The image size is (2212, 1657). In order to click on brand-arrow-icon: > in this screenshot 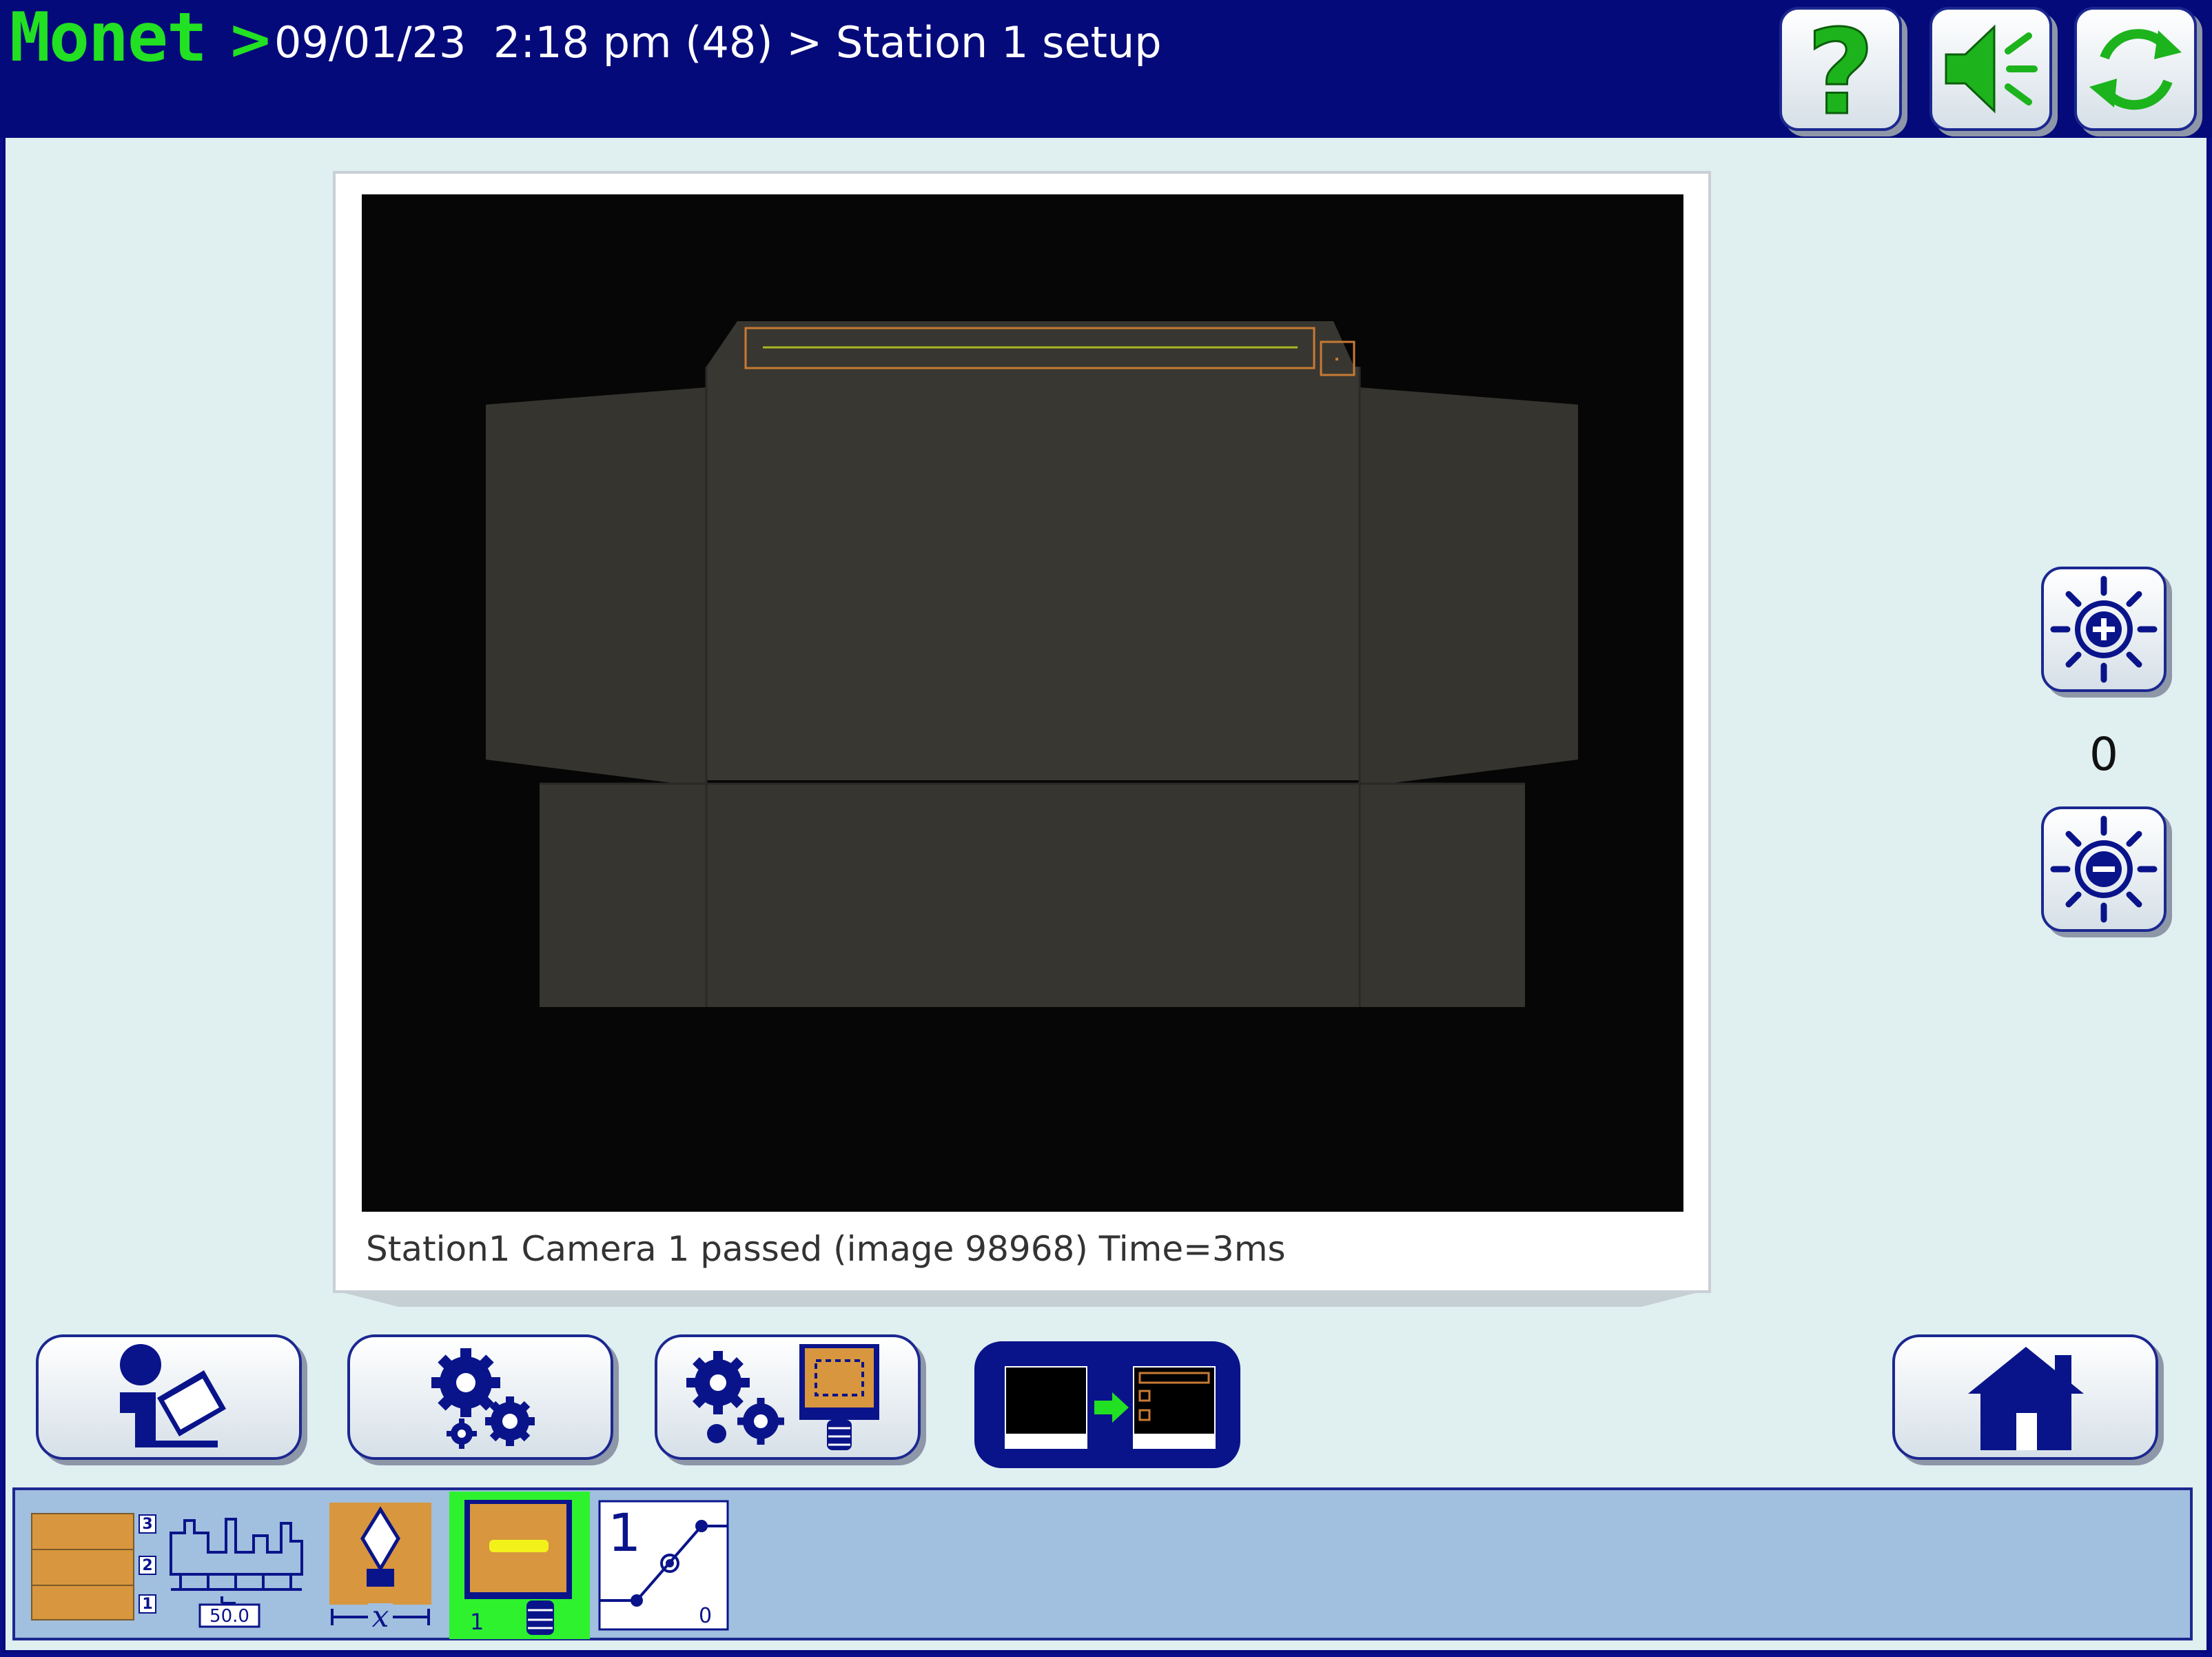, I will do `click(251, 40)`.